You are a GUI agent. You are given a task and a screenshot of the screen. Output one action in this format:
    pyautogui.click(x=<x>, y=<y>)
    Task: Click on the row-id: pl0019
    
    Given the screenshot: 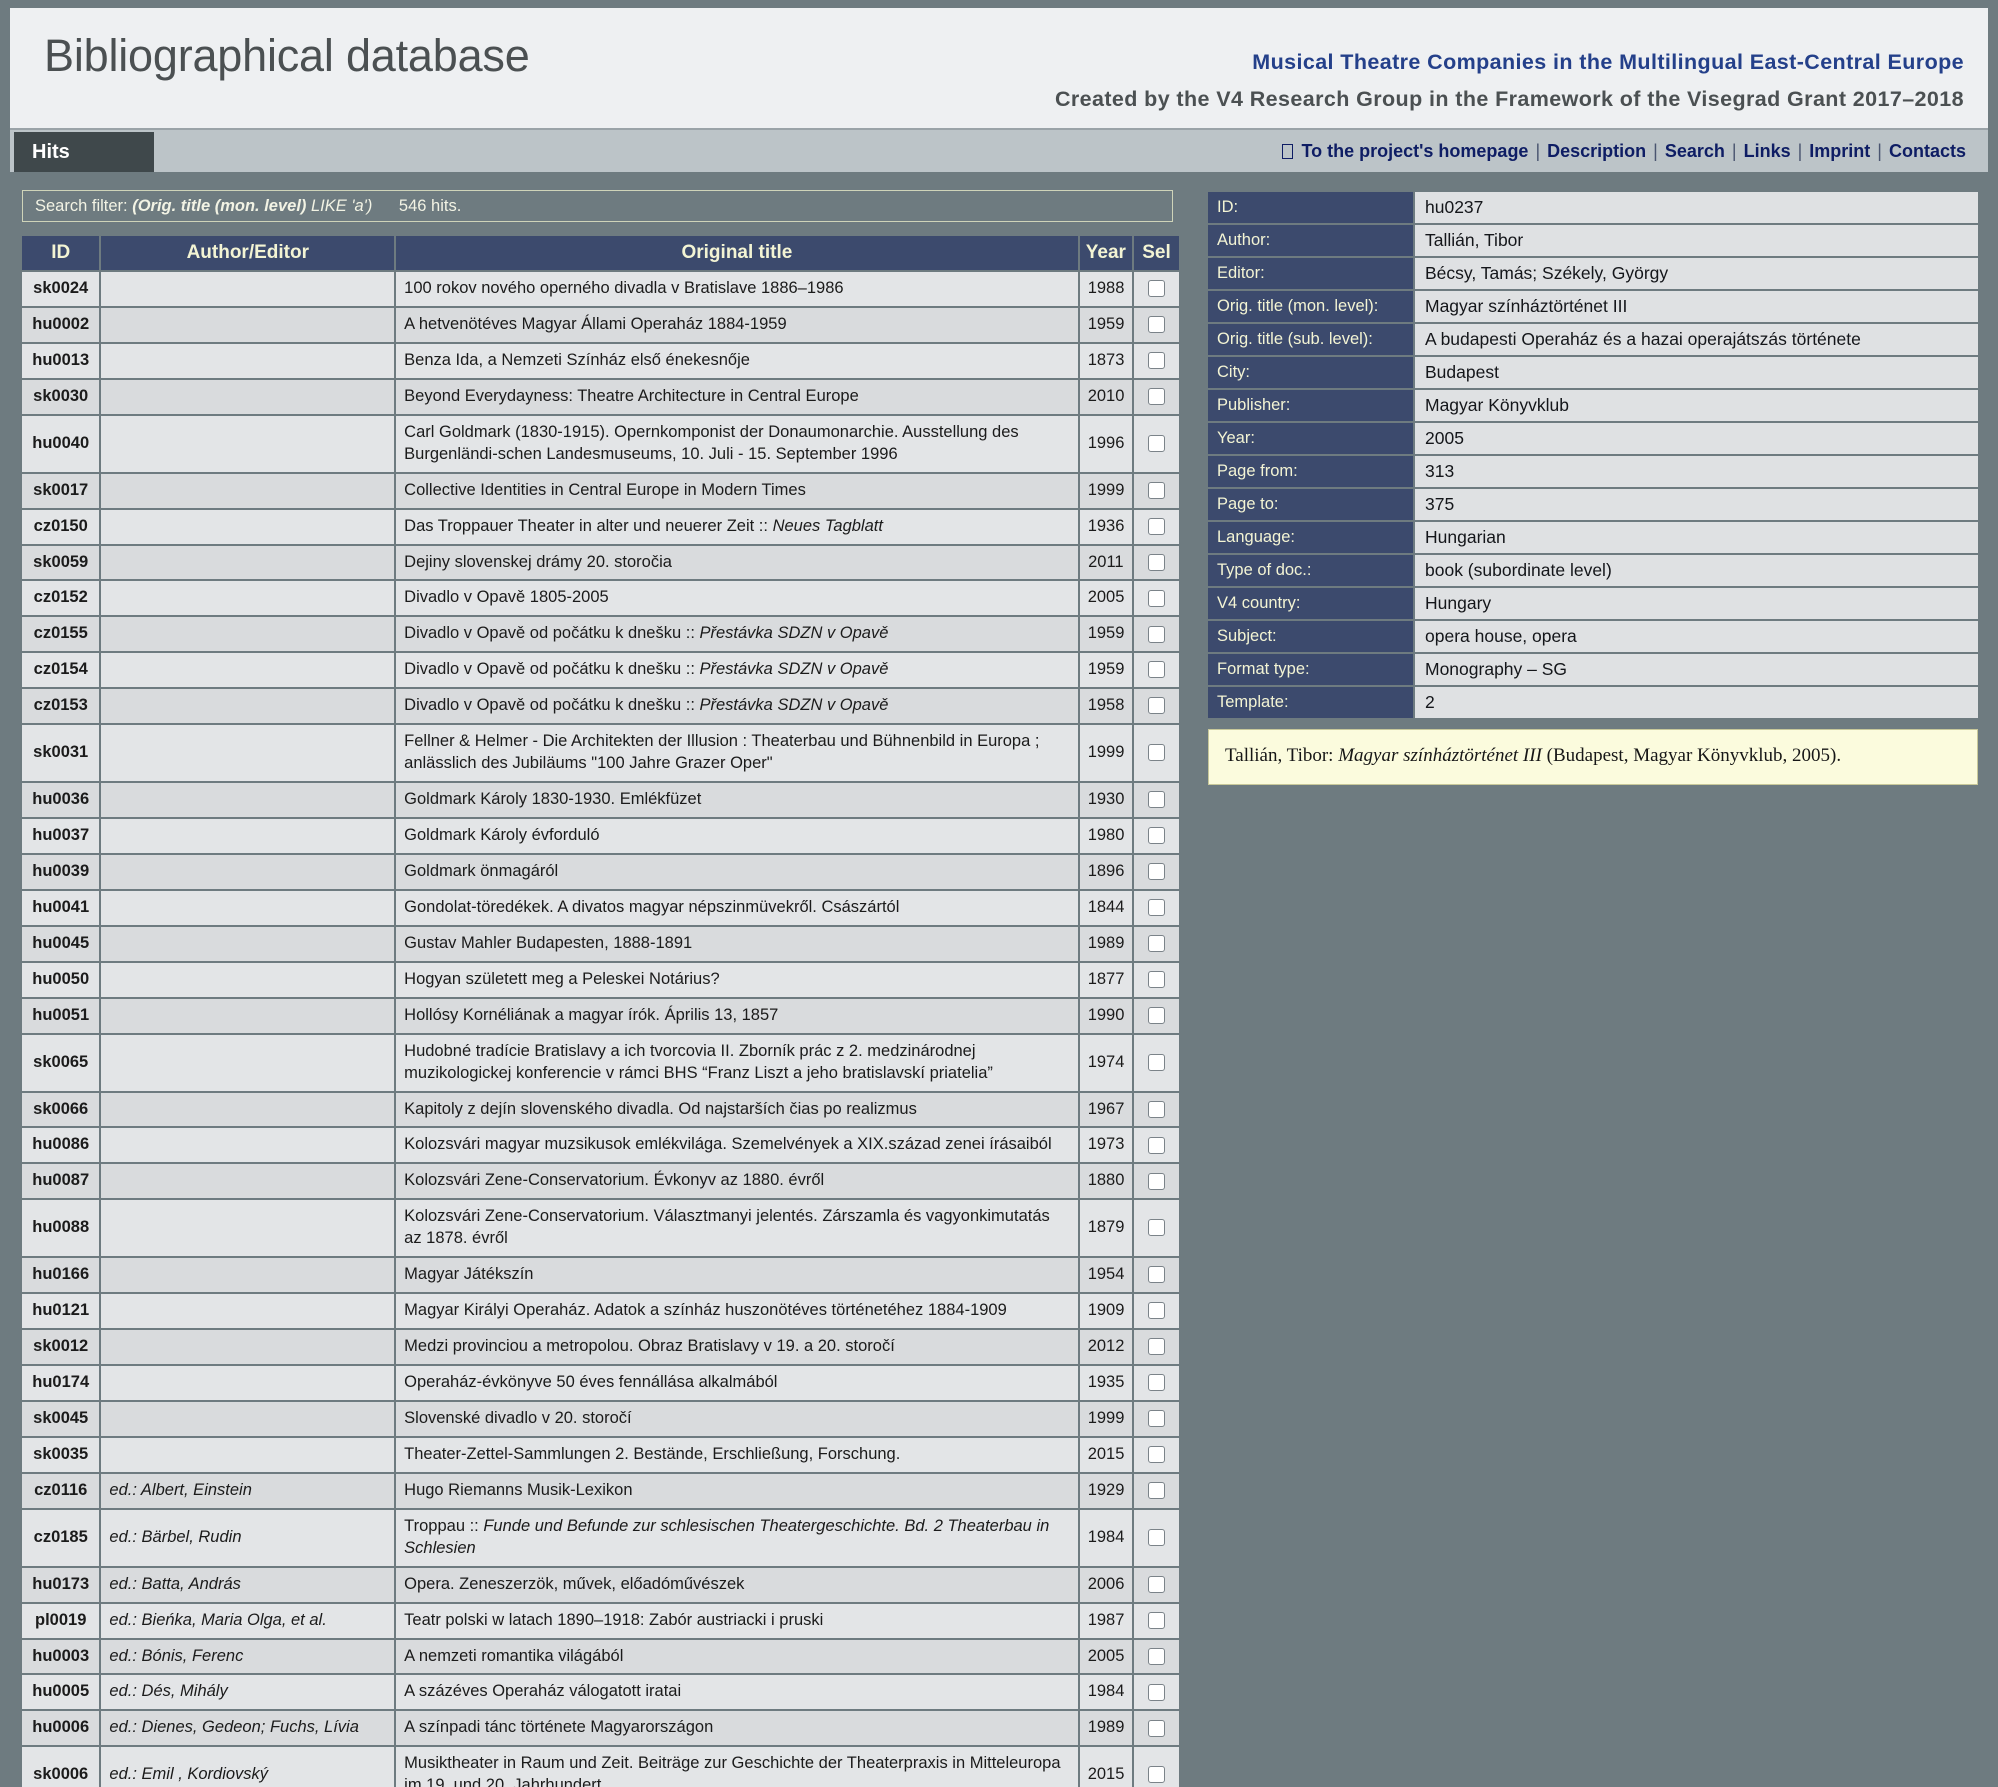 What is the action you would take?
    pyautogui.click(x=62, y=1620)
    